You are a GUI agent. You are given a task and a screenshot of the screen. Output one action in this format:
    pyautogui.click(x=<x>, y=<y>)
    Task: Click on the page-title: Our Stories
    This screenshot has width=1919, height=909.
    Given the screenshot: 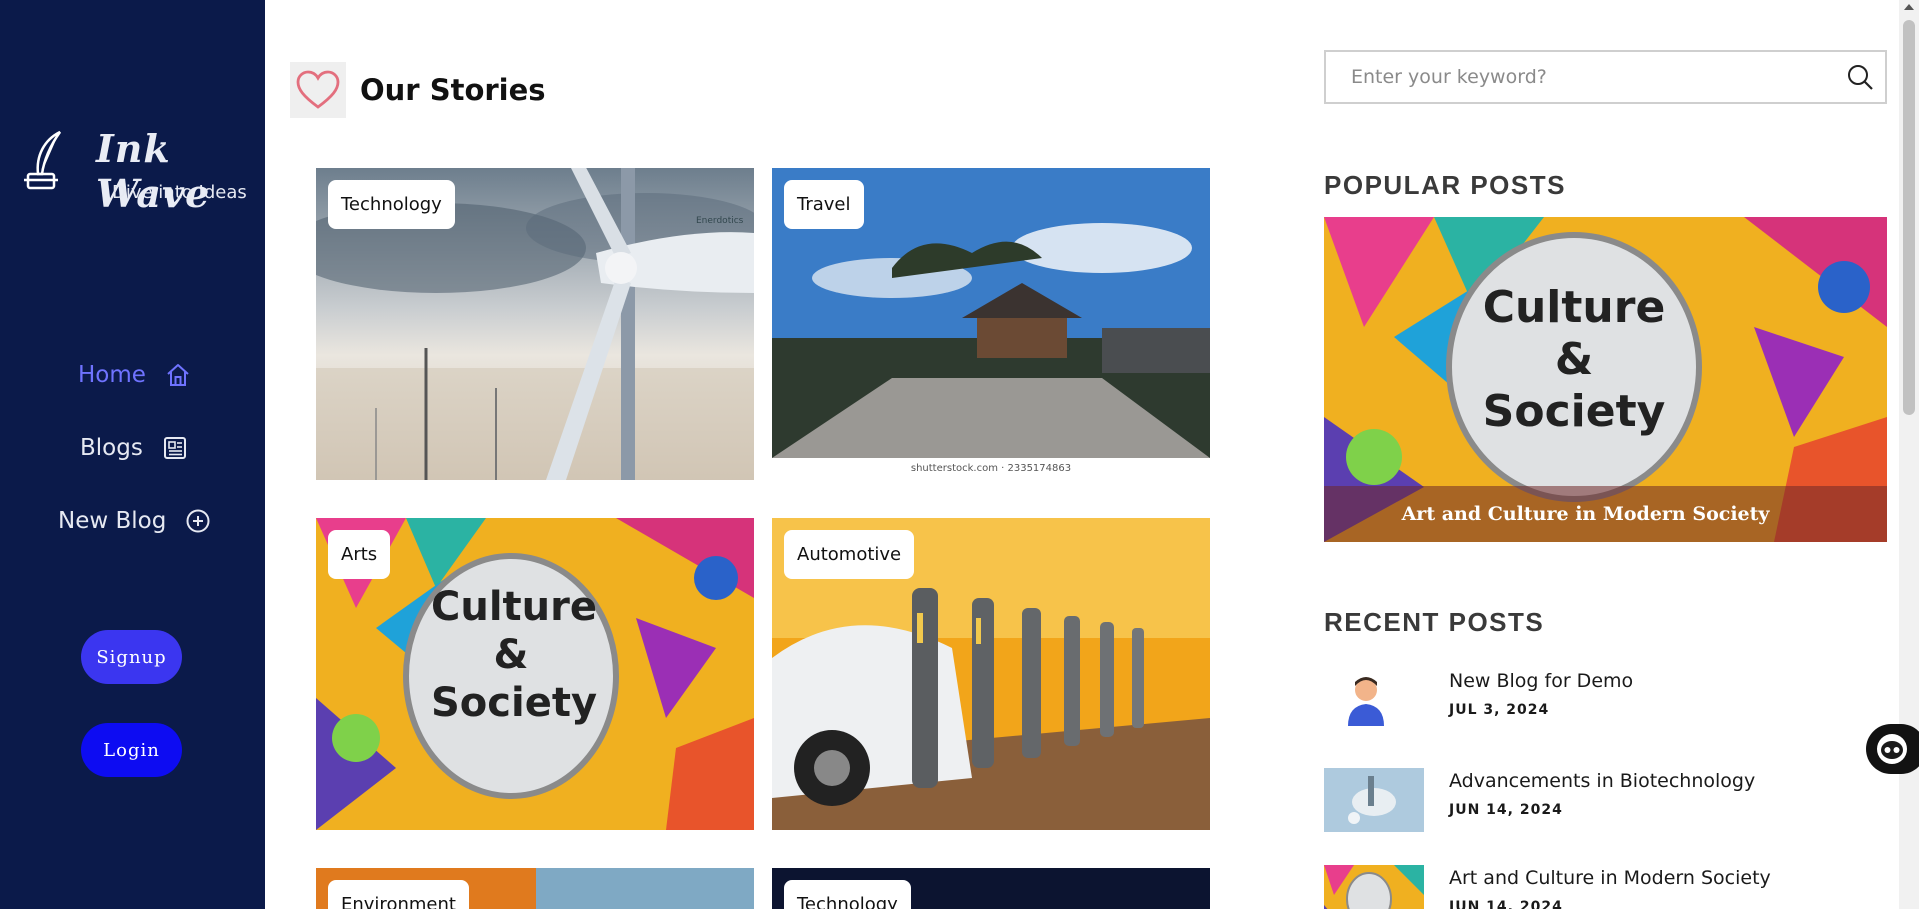 What is the action you would take?
    pyautogui.click(x=453, y=90)
    